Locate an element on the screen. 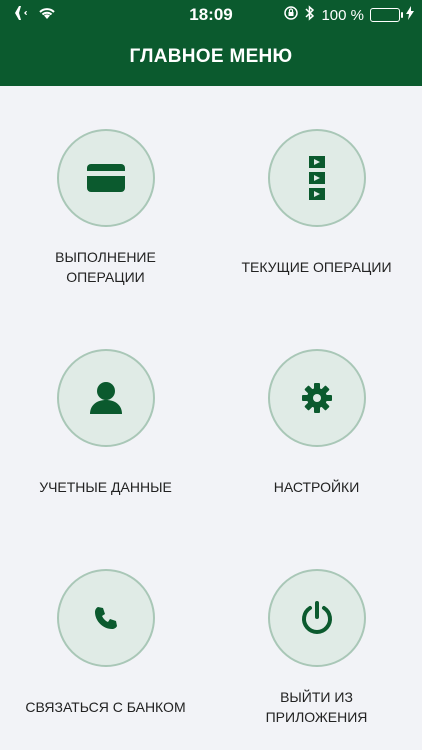 The height and width of the screenshot is (750, 422). user-icon is located at coordinates (106, 398).